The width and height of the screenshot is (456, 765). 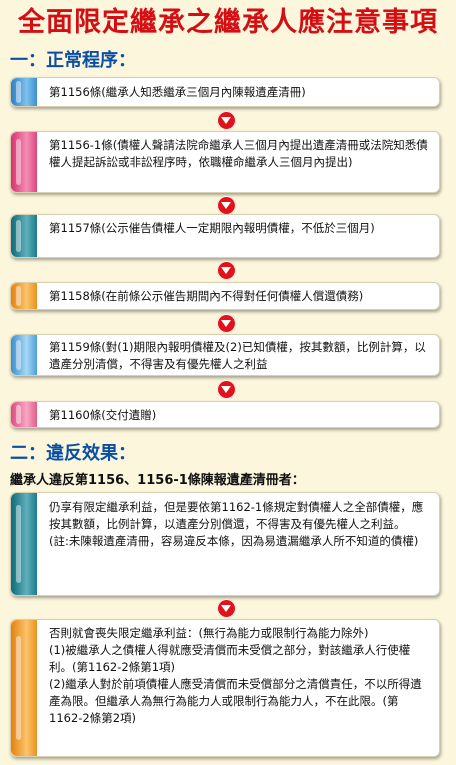 What do you see at coordinates (225, 236) in the screenshot?
I see `step-box-1157: 第1157條(公示催告債權人一定期限內報明債權，不低於三個月)` at bounding box center [225, 236].